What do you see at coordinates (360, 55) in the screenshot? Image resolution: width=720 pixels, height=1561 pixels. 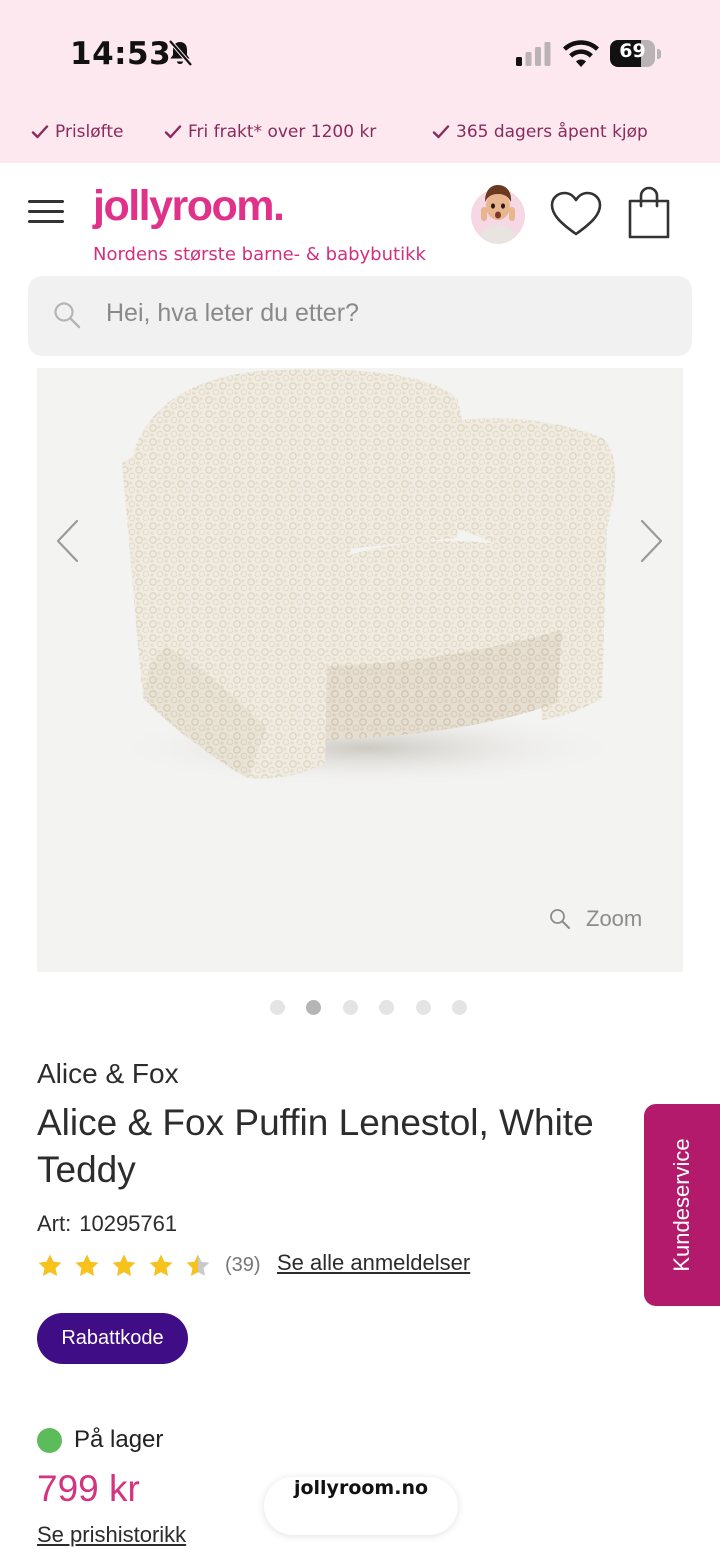 I see `status-bar: 14:53 69` at bounding box center [360, 55].